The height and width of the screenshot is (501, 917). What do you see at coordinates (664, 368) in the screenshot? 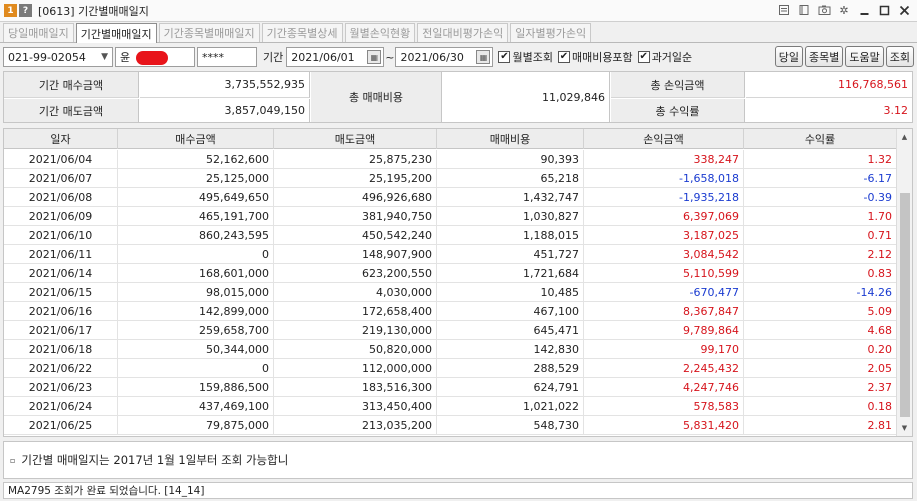
I see `cell-pnl-amount: 2,245,432` at bounding box center [664, 368].